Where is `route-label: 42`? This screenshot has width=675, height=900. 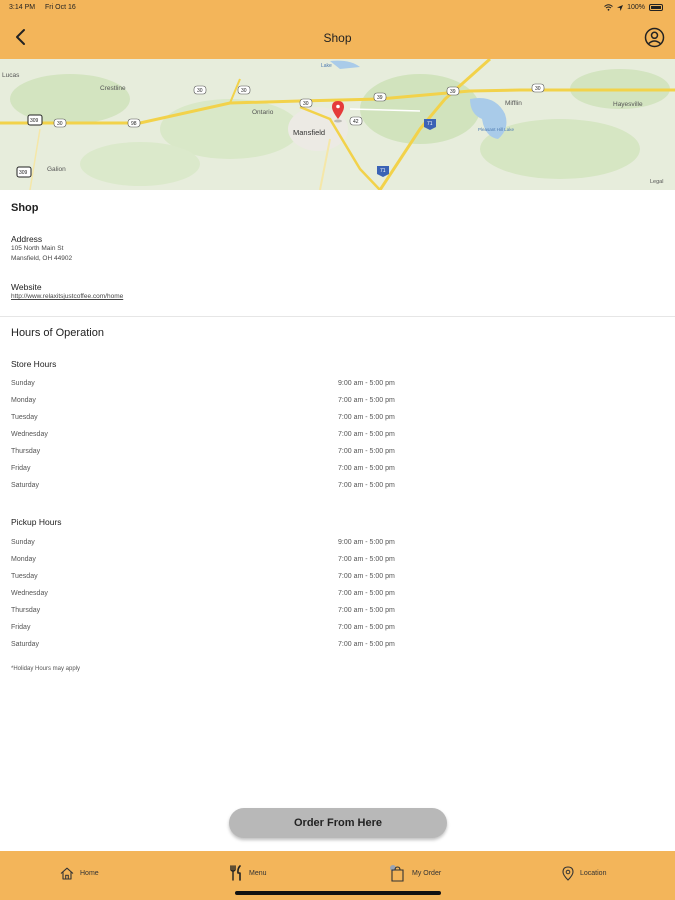
route-label: 42 is located at coordinates (356, 122).